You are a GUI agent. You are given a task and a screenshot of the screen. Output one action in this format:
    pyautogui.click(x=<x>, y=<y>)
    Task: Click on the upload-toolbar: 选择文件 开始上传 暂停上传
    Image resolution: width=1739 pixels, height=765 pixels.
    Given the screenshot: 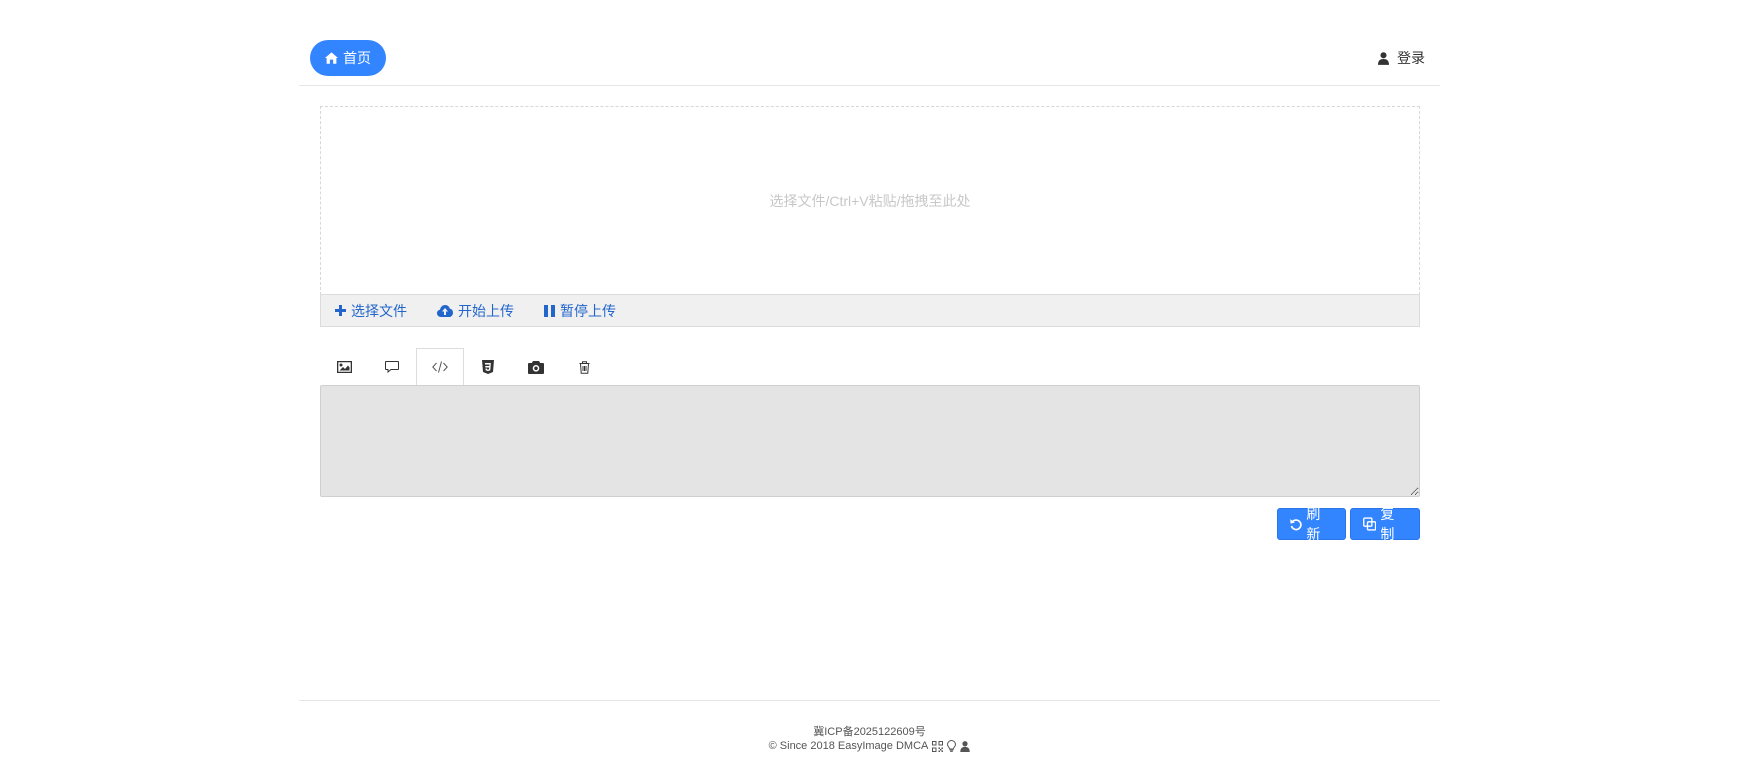 What is the action you would take?
    pyautogui.click(x=870, y=310)
    